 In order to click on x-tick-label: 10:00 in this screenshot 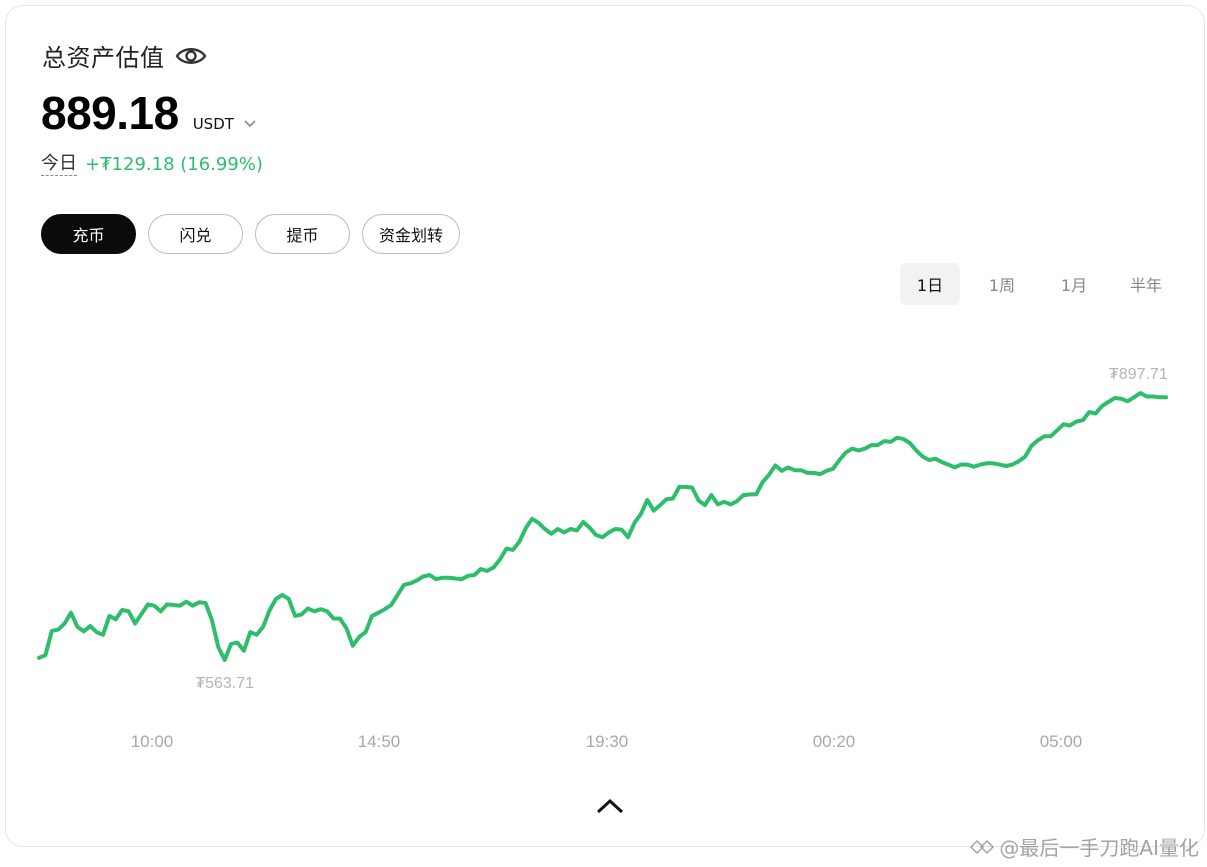, I will do `click(152, 741)`.